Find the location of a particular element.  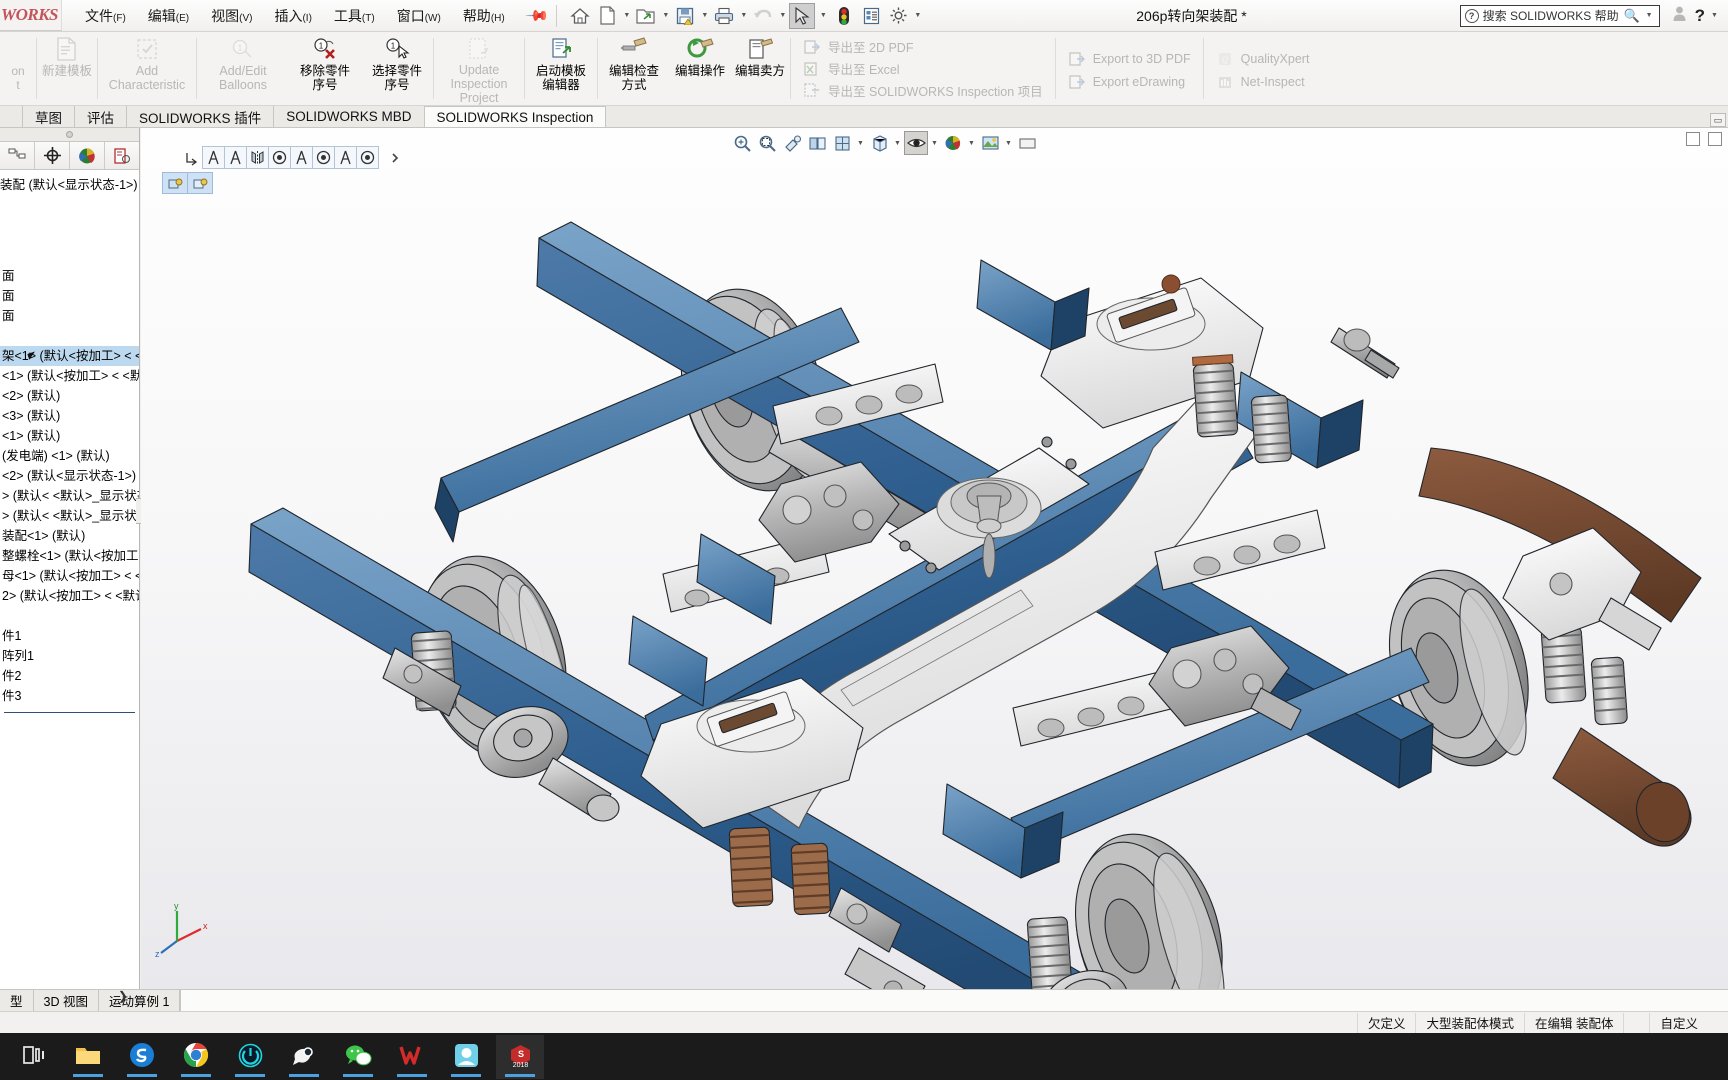

tree-item-2: 面 is located at coordinates (69, 316).